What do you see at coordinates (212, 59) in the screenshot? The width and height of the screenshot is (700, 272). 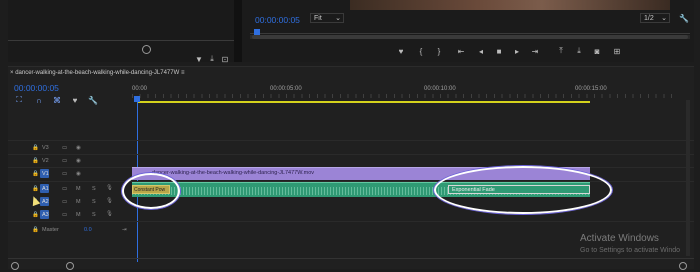 I see `export-frame-icon: ⤓` at bounding box center [212, 59].